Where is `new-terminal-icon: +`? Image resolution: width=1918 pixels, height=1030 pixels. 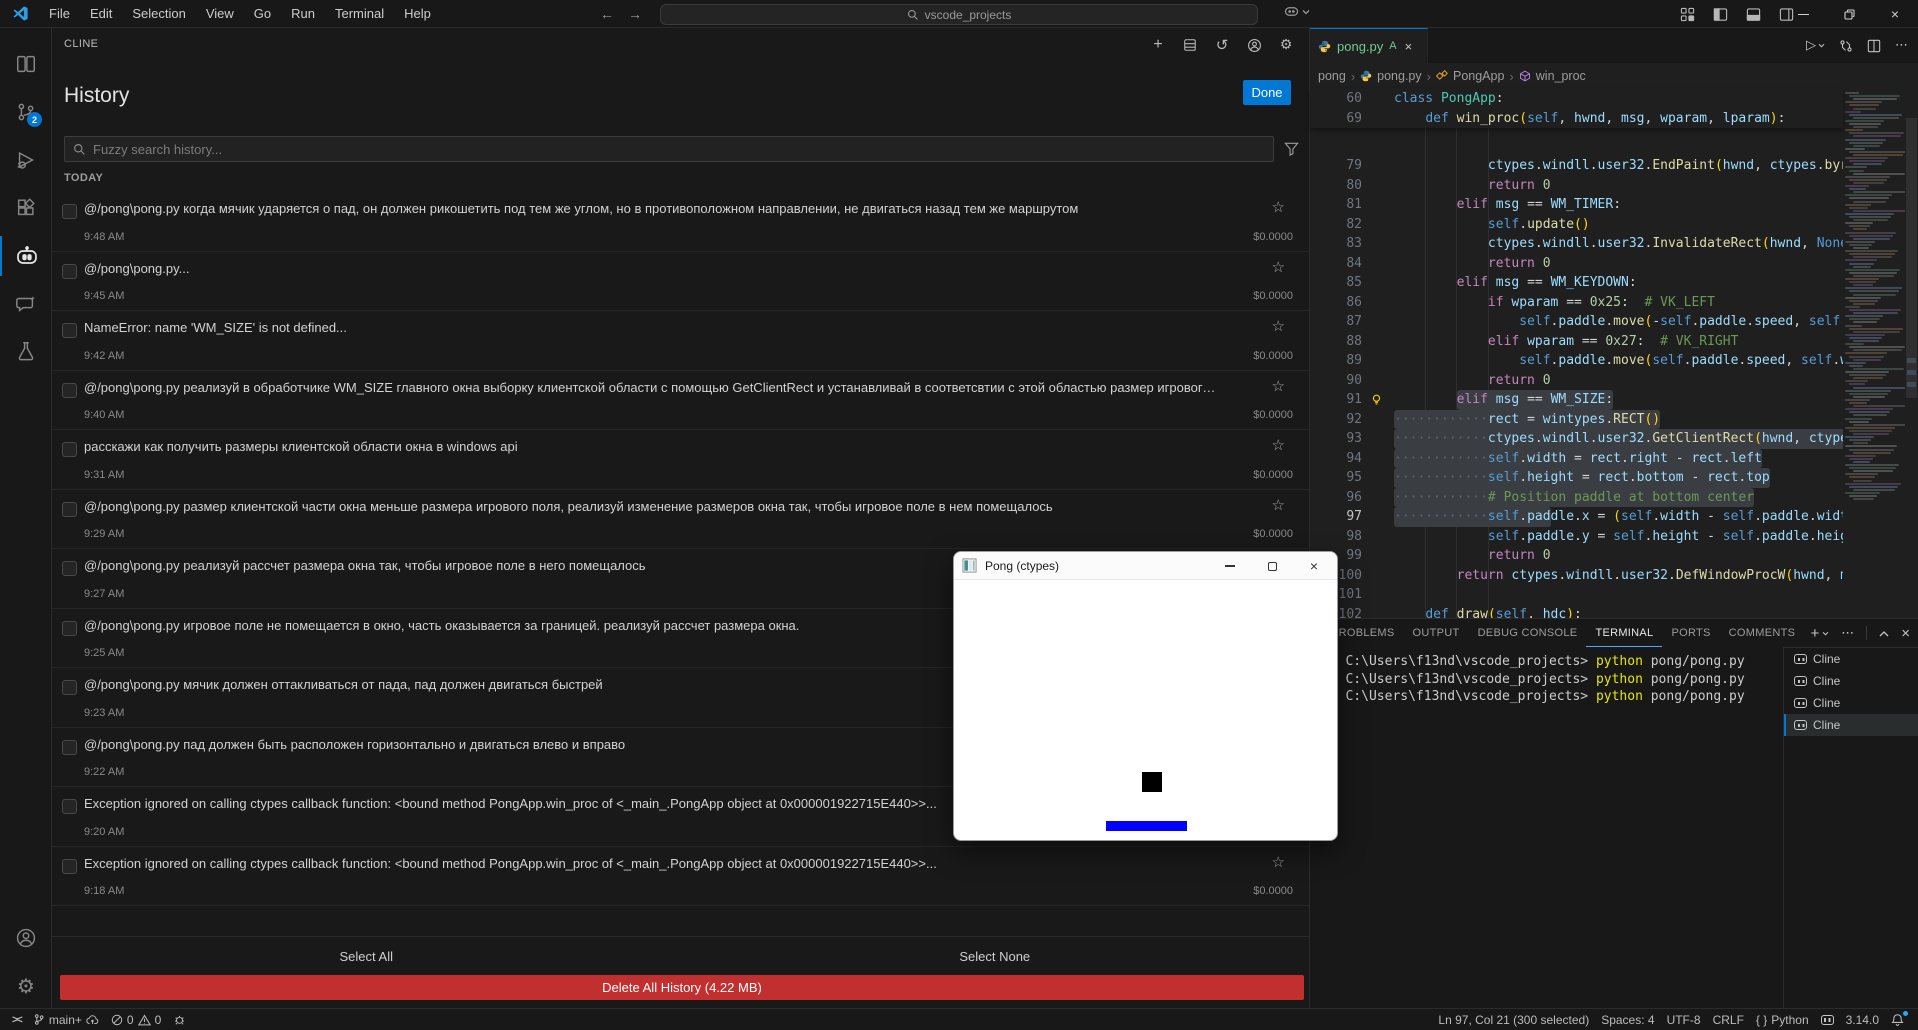
new-terminal-icon: + is located at coordinates (1819, 633).